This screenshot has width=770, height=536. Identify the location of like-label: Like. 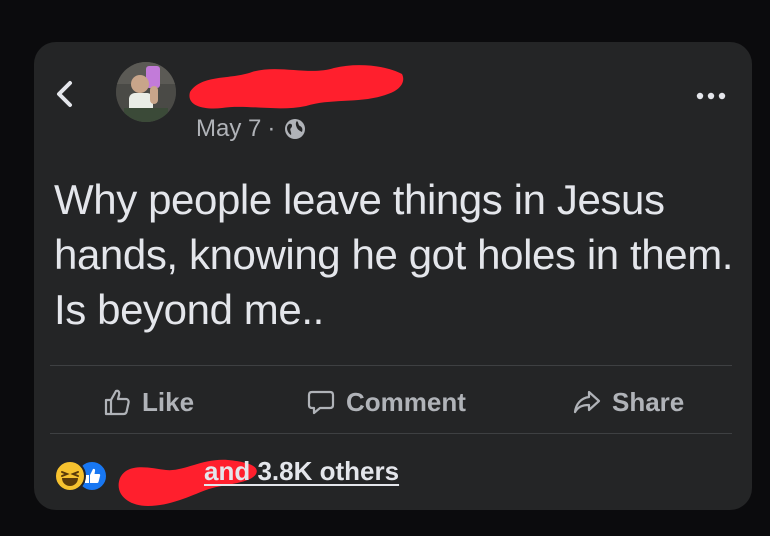
(168, 401).